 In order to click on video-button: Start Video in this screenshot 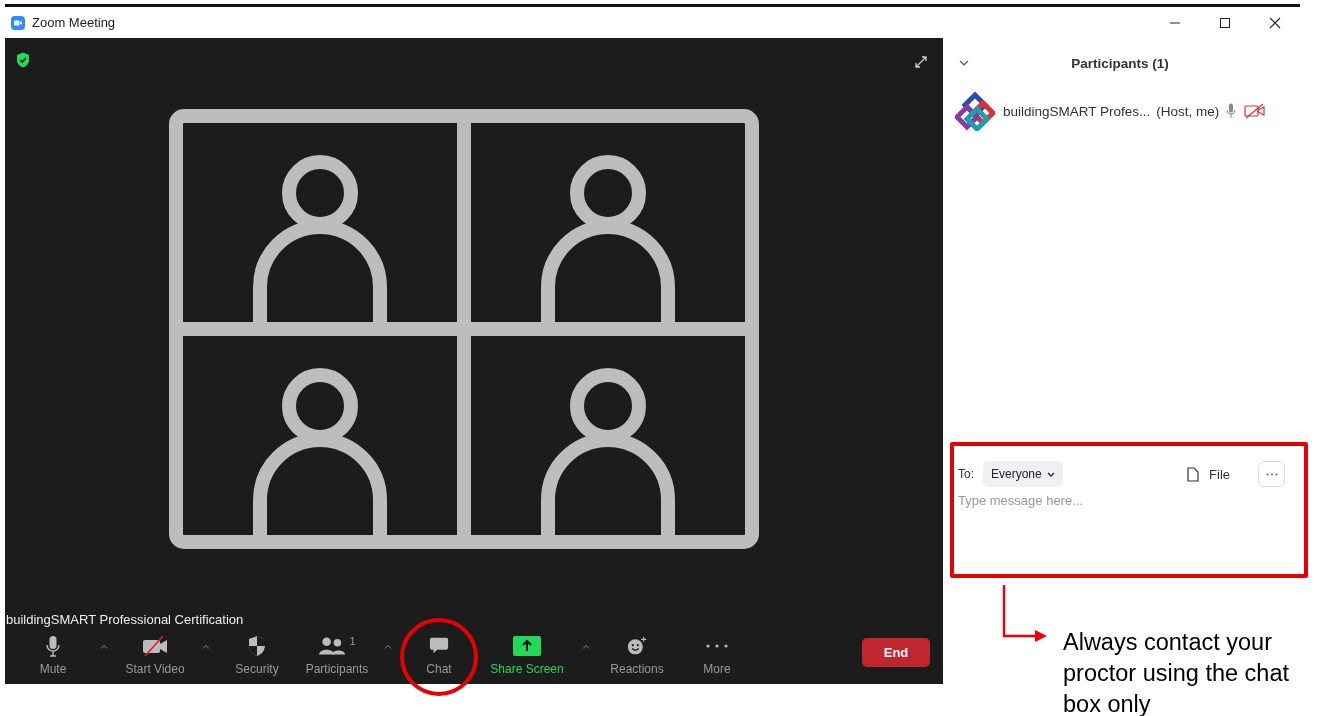, I will do `click(155, 657)`.